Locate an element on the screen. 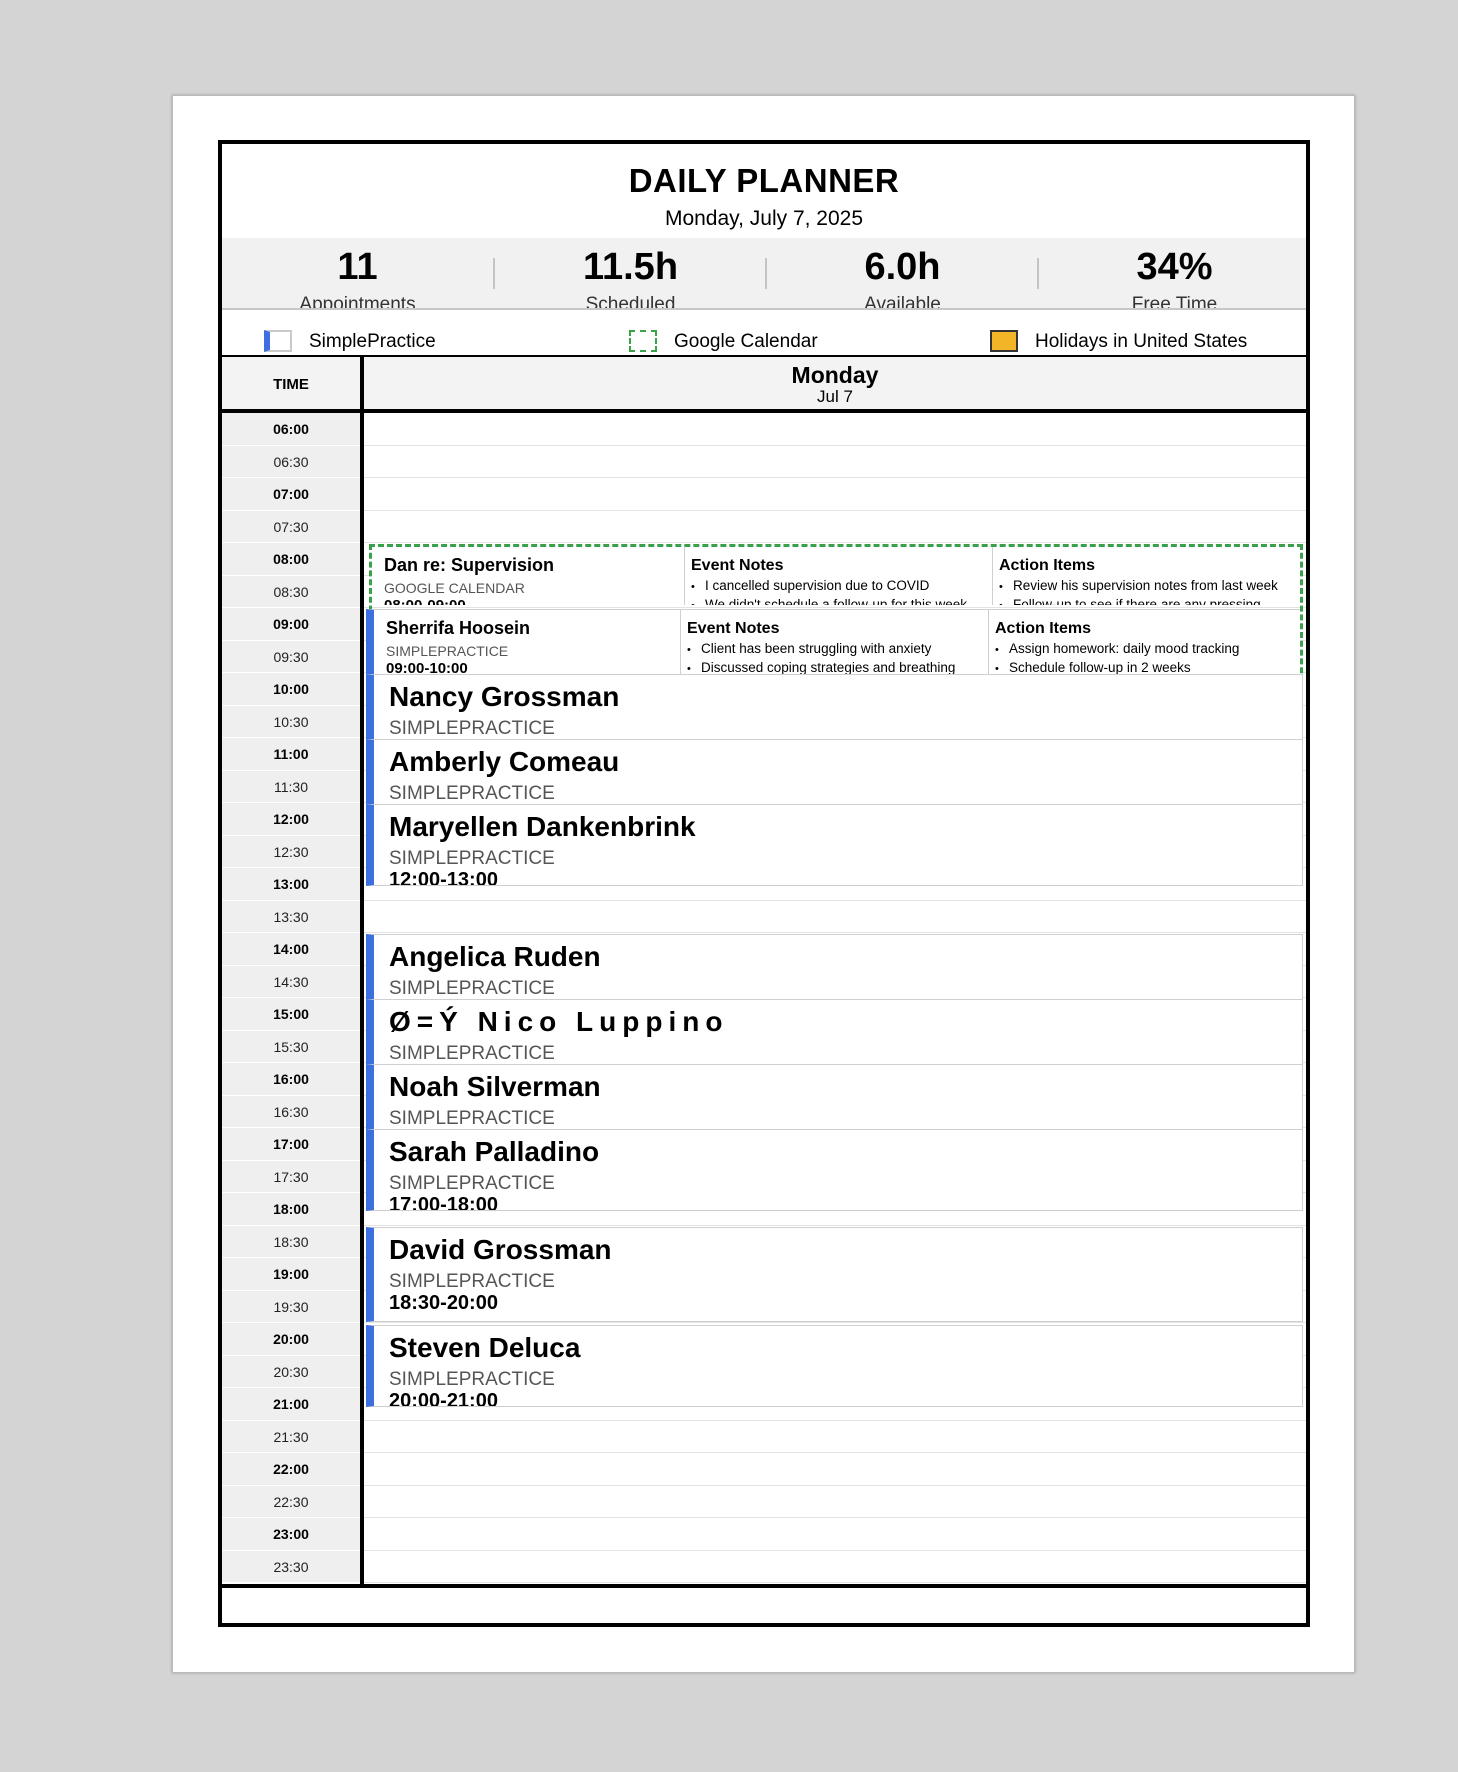  stat-value: 11.5h is located at coordinates (630, 267).